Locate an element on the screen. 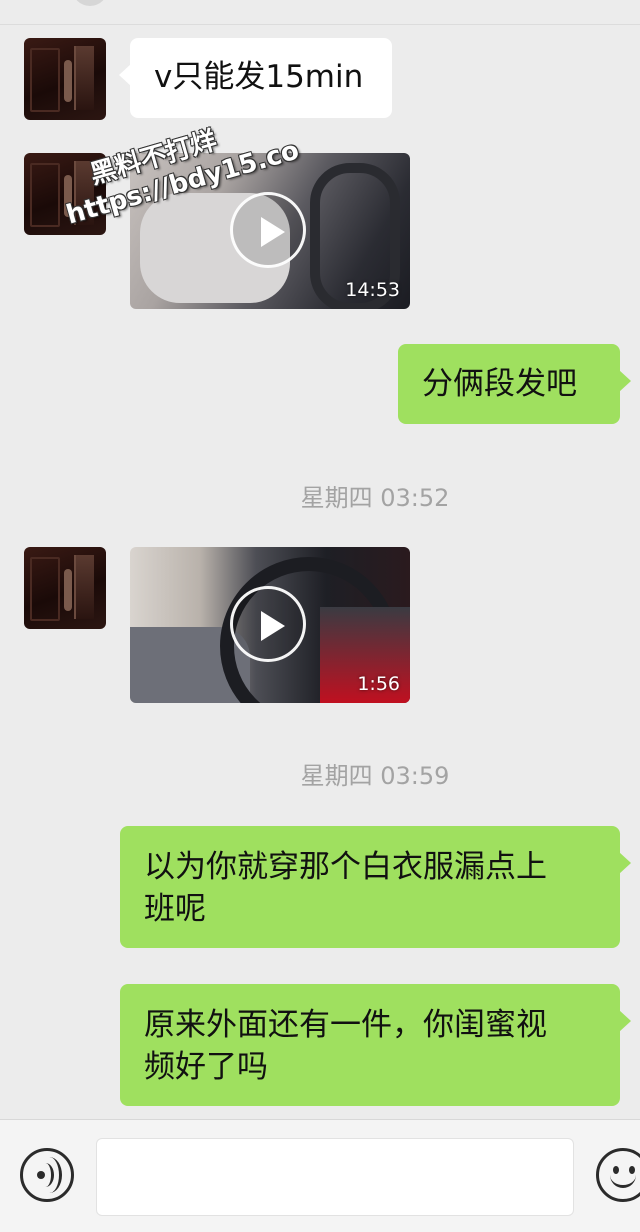 The image size is (640, 1232). previous-message-edge is located at coordinates (320, 12).